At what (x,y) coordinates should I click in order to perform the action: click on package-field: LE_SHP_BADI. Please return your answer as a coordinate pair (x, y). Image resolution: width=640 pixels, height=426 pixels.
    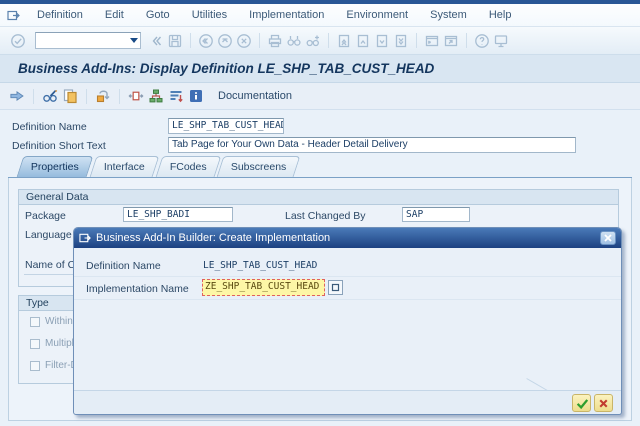
    Looking at the image, I should click on (178, 214).